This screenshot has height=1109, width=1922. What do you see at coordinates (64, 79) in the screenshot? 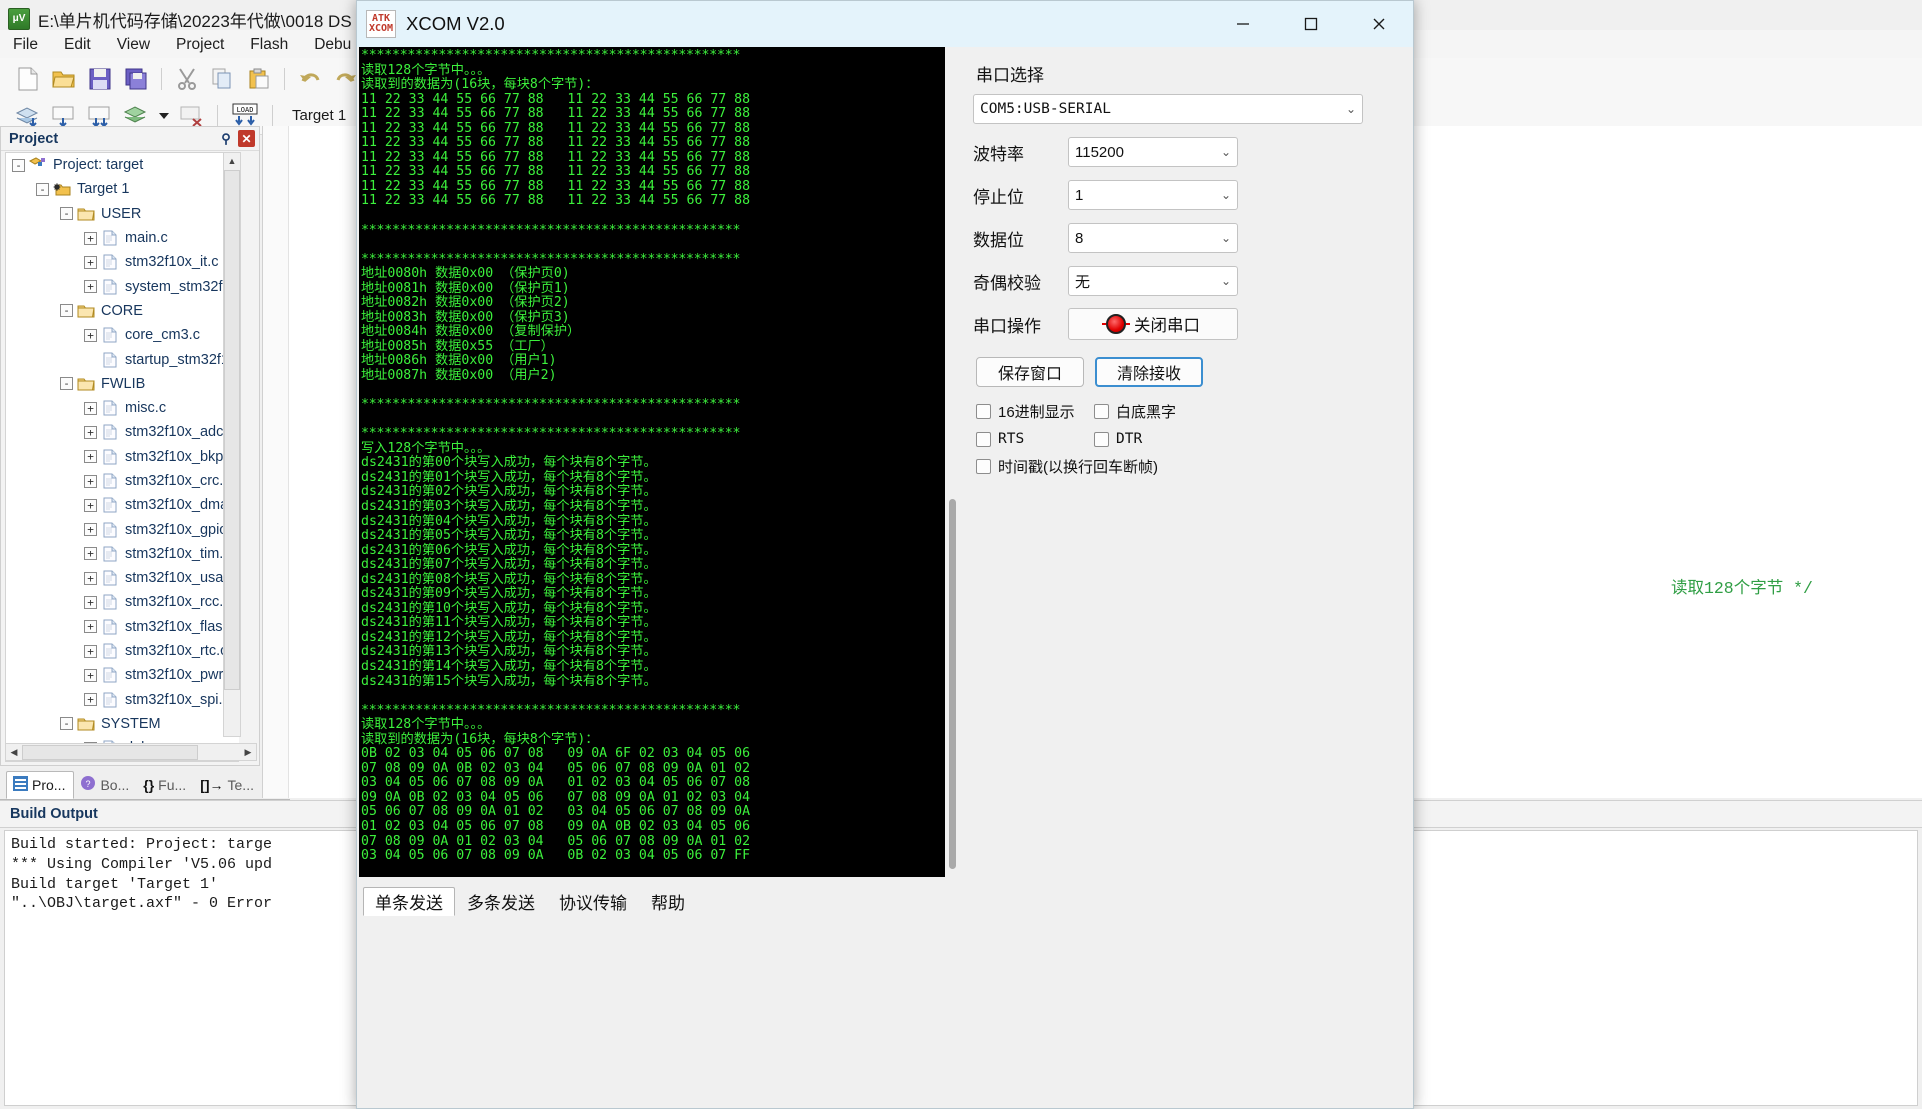
I see `open-folder-icon` at bounding box center [64, 79].